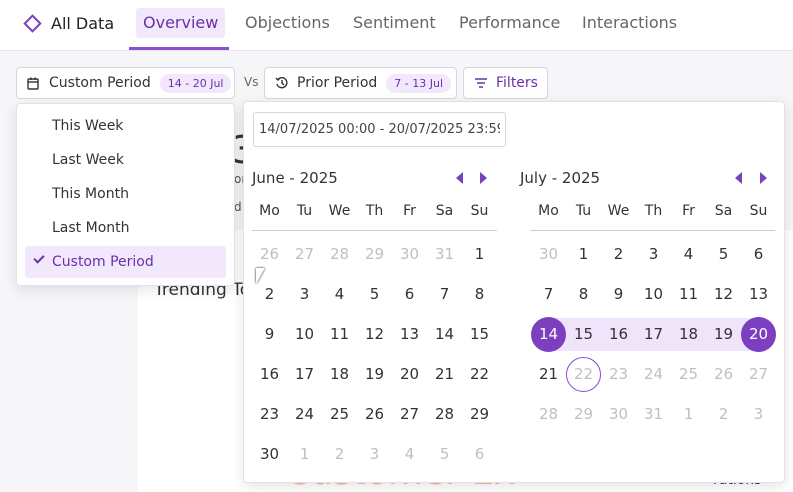 This screenshot has height=492, width=793. I want to click on tab-performance: Performance, so click(509, 23).